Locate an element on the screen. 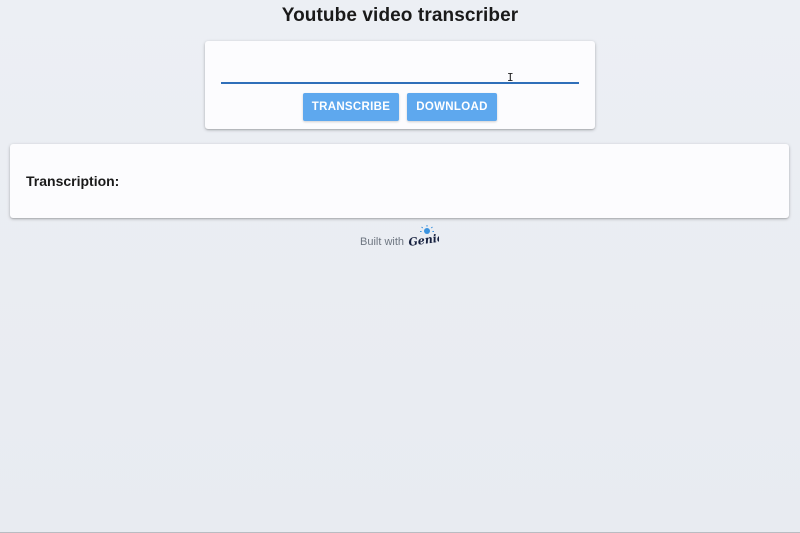  transcribe-button: TRANSCRIBE is located at coordinates (351, 107).